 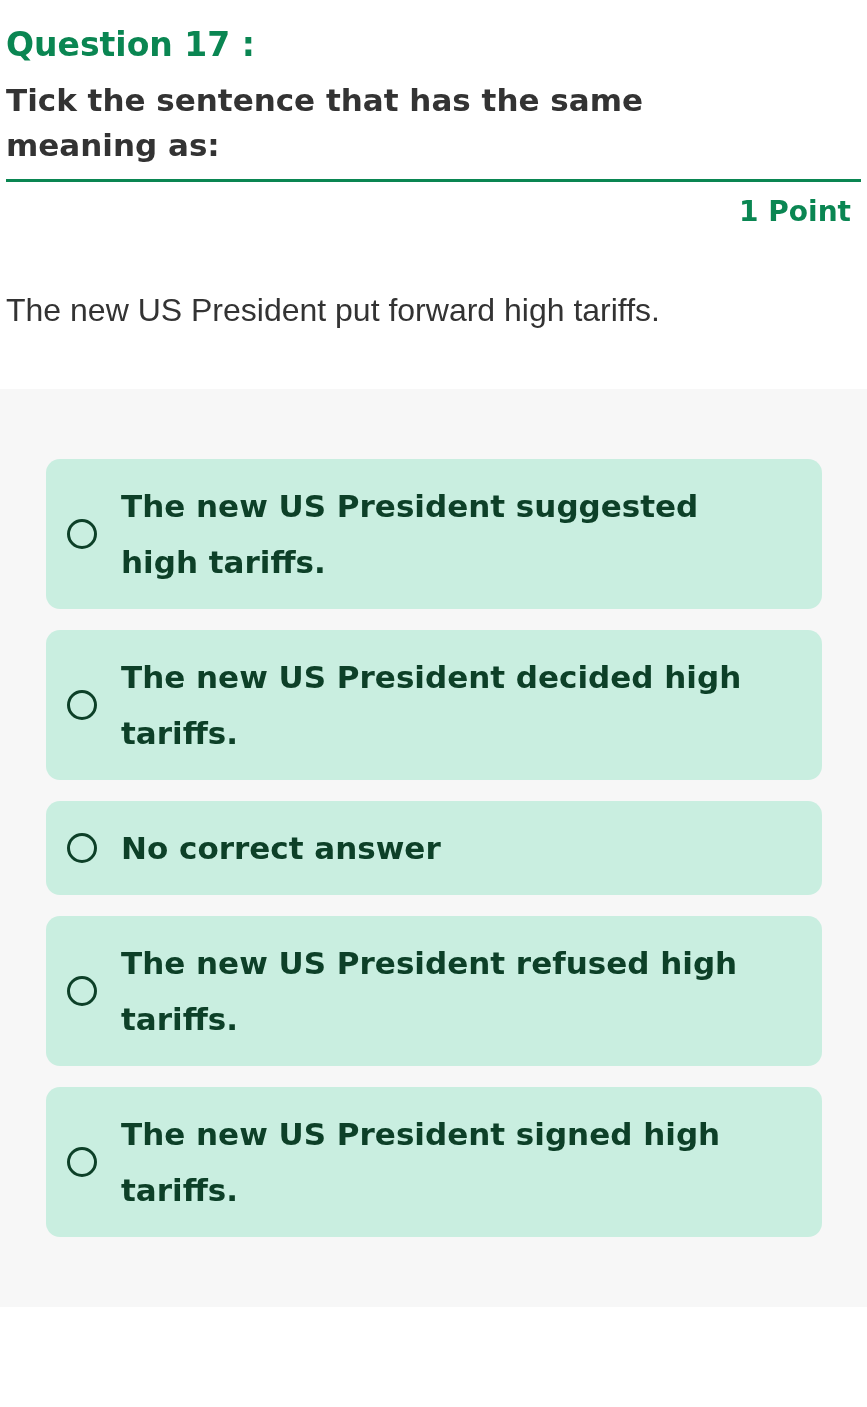 I want to click on answer-option: The new US President refused high tariffs., so click(x=434, y=991).